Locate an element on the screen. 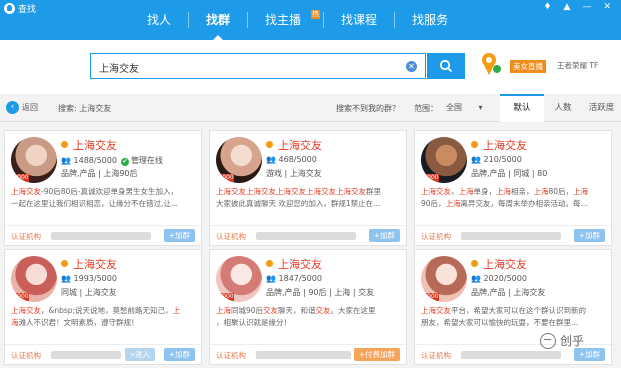 Image resolution: width=621 pixels, height=368 pixels. tab-find-people: 找人 is located at coordinates (160, 20).